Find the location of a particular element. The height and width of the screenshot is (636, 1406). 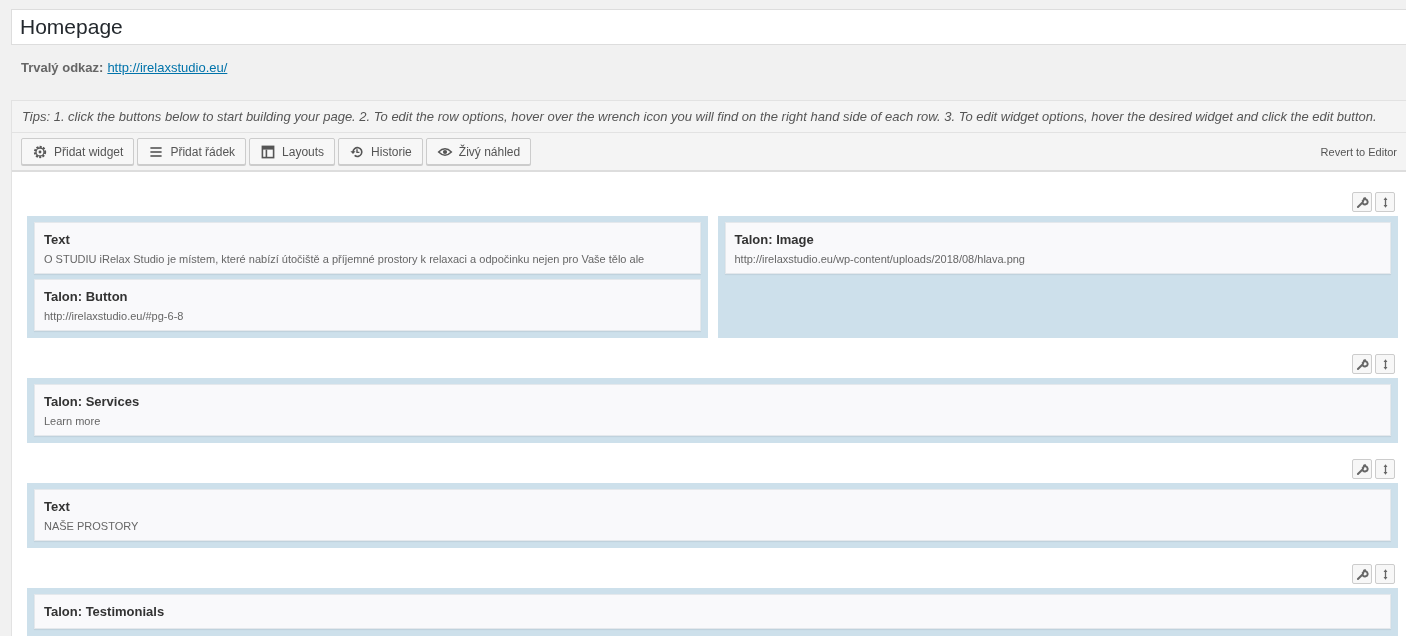

toolbar-button: Historie is located at coordinates (380, 151).